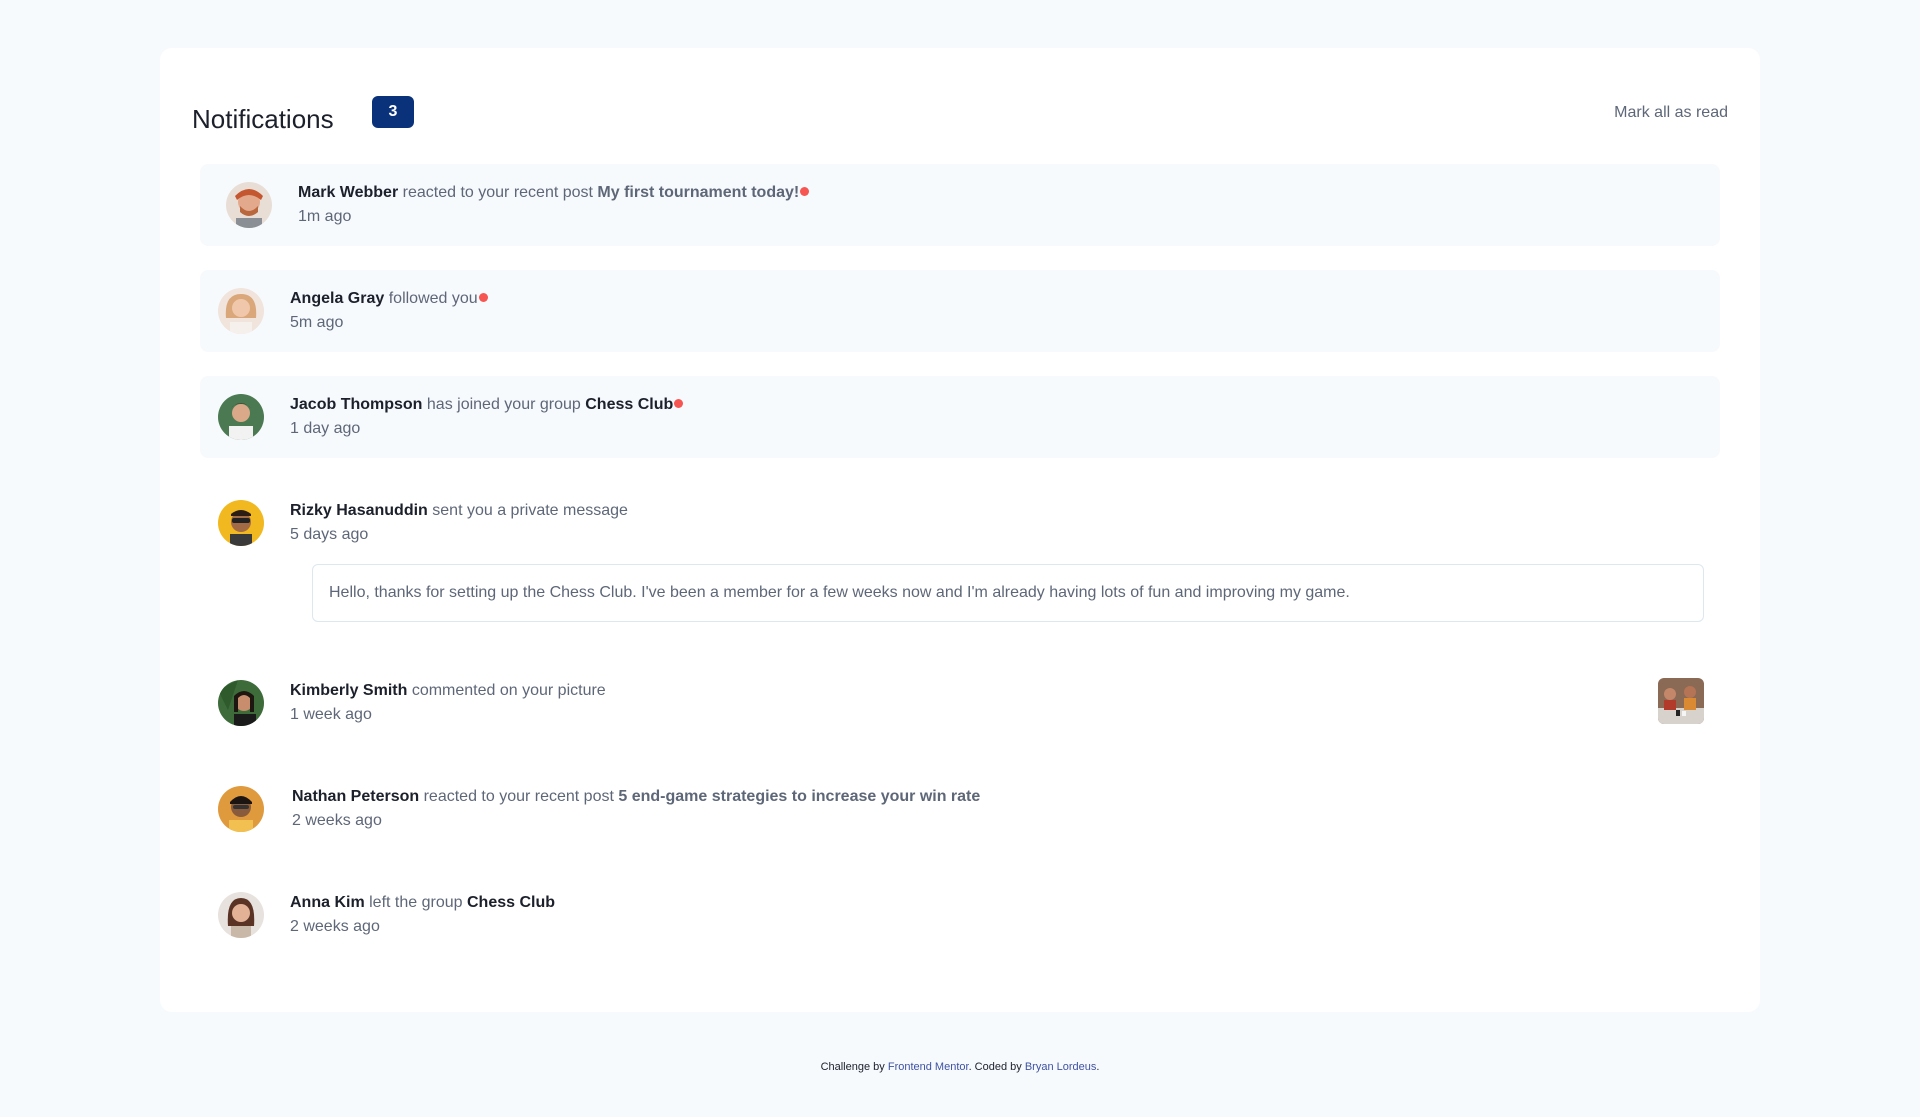  Describe the element at coordinates (508, 690) in the screenshot. I see `notification-action: commented on your picture` at that location.